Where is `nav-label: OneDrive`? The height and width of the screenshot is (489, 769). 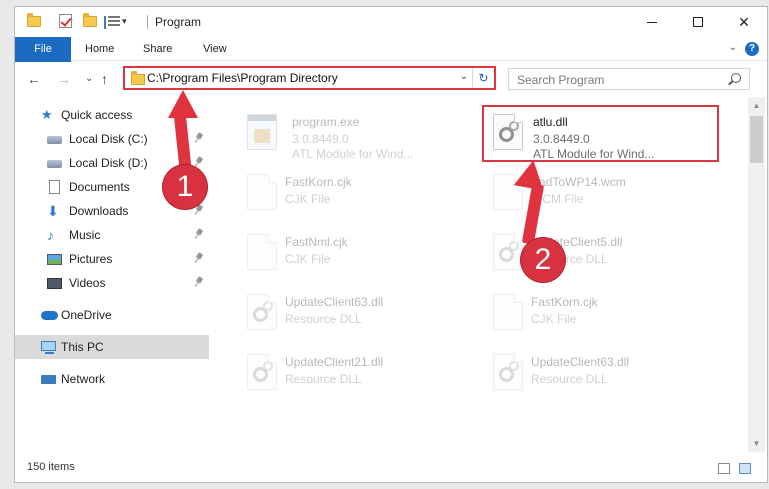
nav-label: OneDrive is located at coordinates (86, 315).